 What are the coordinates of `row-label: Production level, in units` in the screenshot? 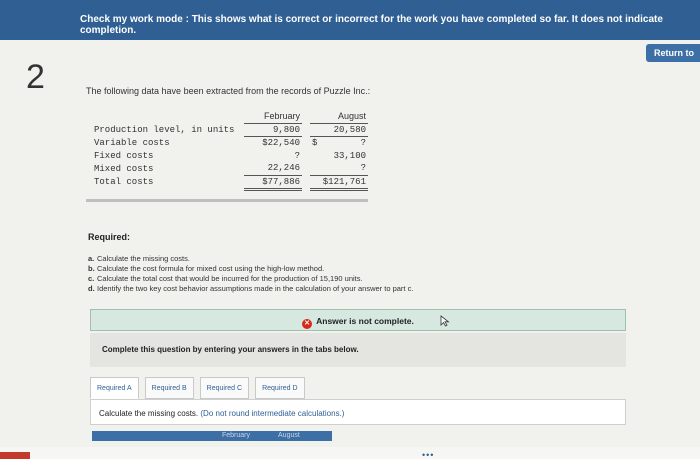 It's located at (164, 129).